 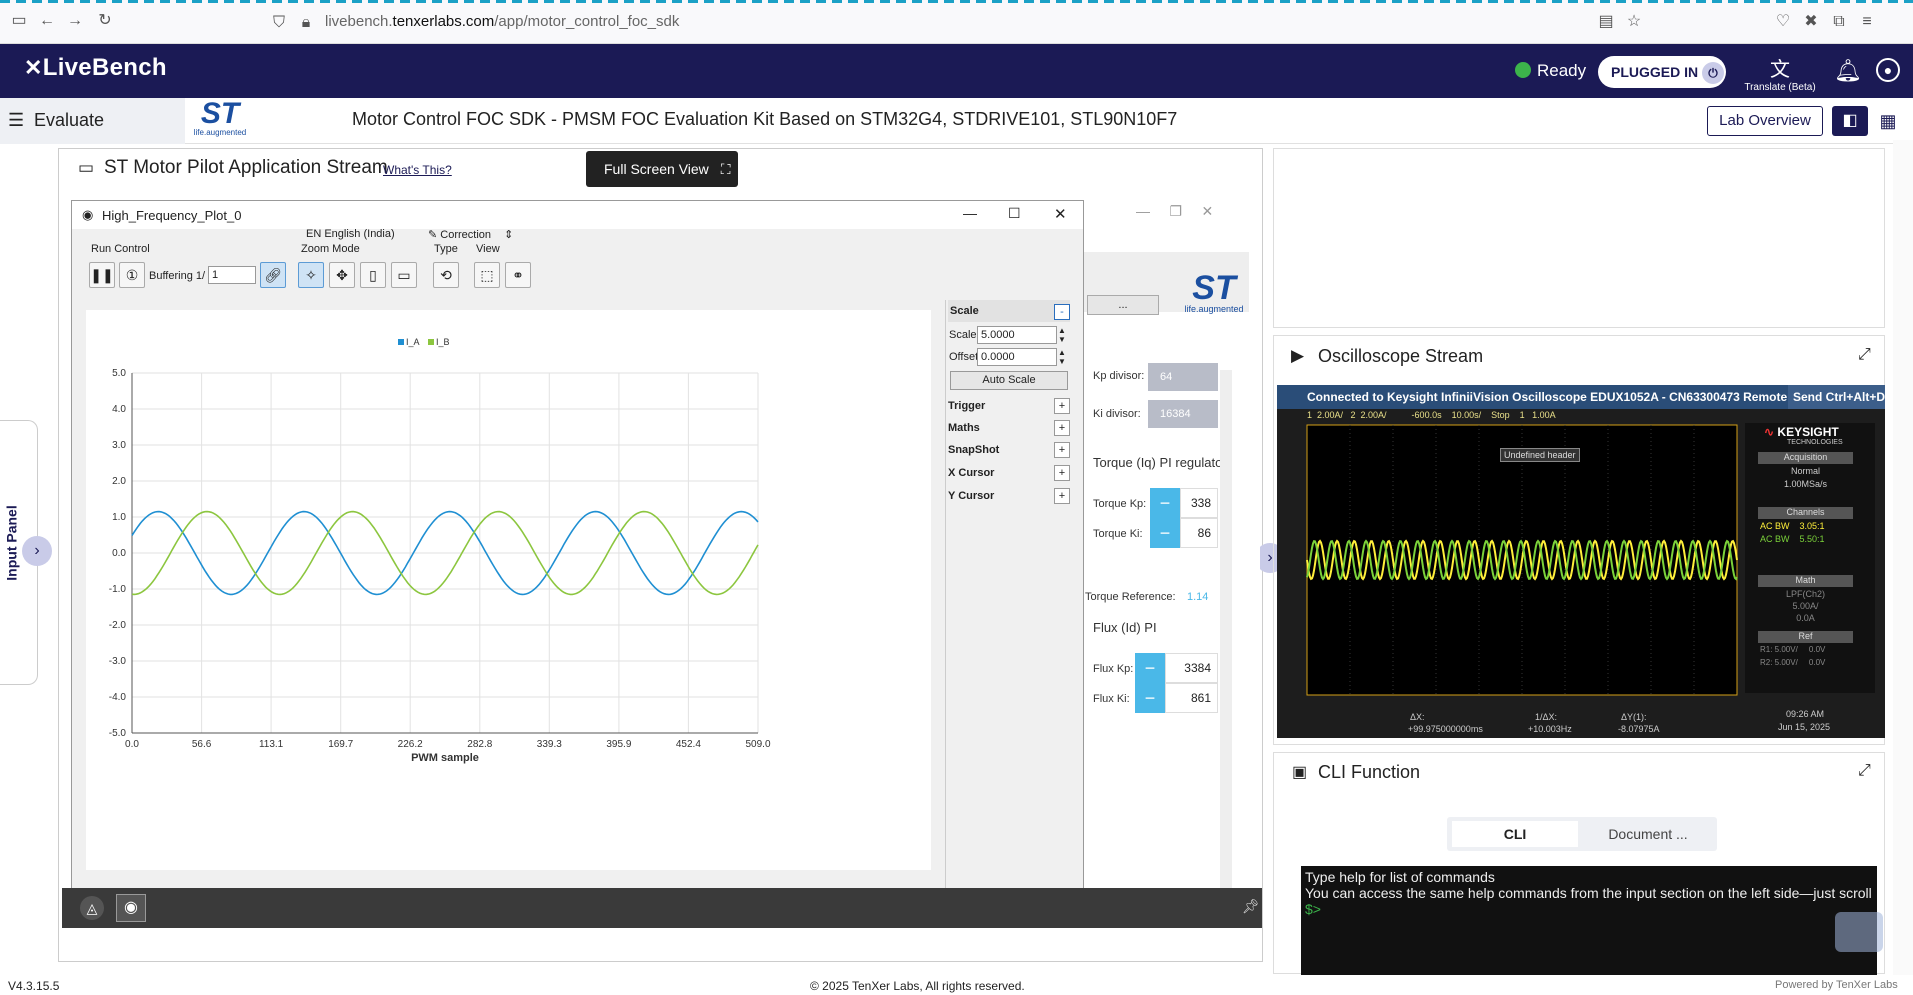 What do you see at coordinates (1780, 73) in the screenshot?
I see `translate-button: 文 Translate (Beta)` at bounding box center [1780, 73].